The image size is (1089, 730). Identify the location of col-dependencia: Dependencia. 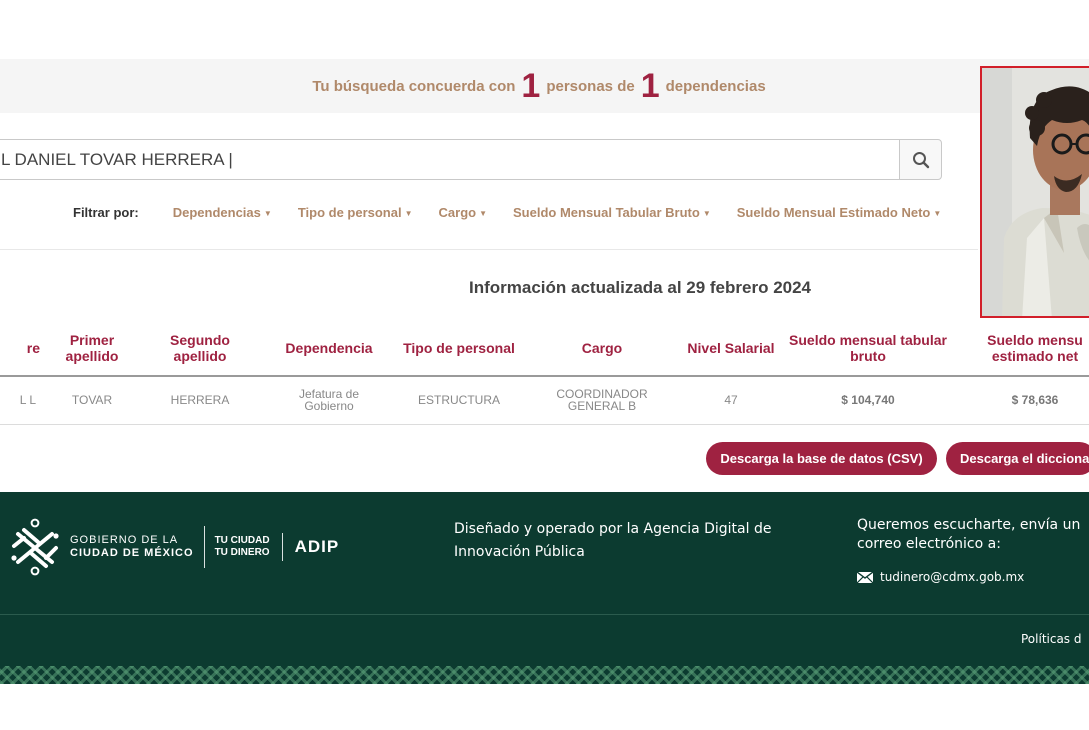
(329, 348).